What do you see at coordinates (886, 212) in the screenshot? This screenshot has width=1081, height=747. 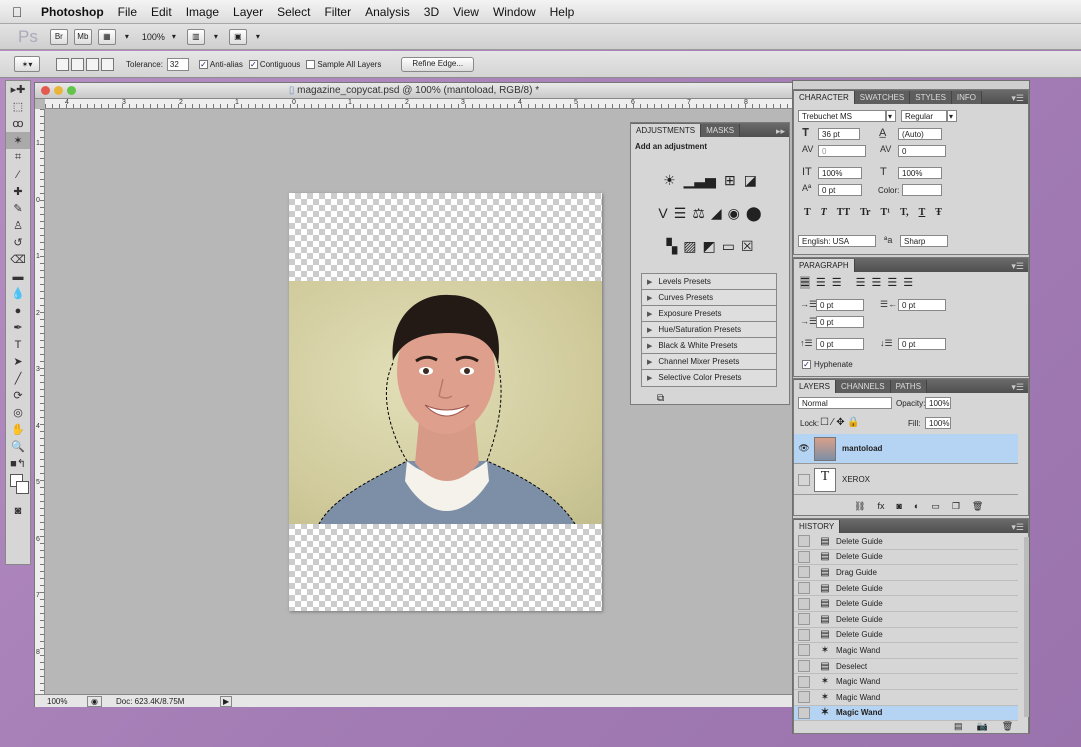 I see `superscript-button: T¹` at bounding box center [886, 212].